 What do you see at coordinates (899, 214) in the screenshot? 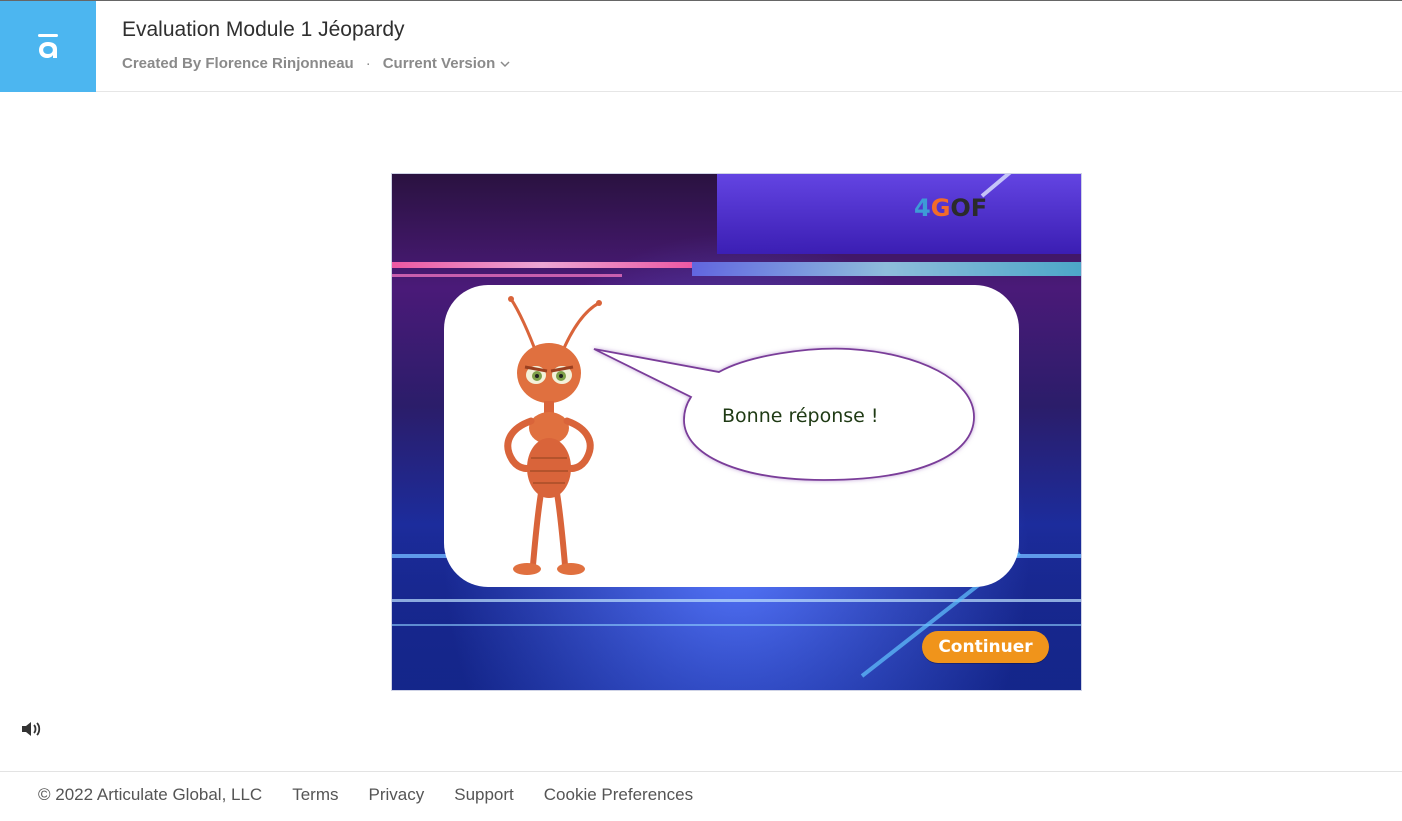
I see `background-panel` at bounding box center [899, 214].